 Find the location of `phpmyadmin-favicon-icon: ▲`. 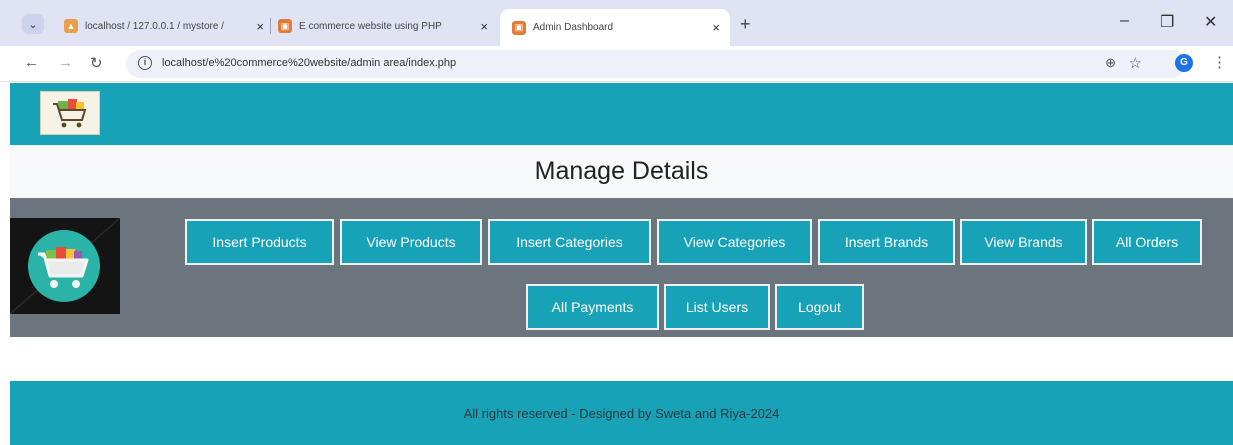

phpmyadmin-favicon-icon: ▲ is located at coordinates (71, 26).